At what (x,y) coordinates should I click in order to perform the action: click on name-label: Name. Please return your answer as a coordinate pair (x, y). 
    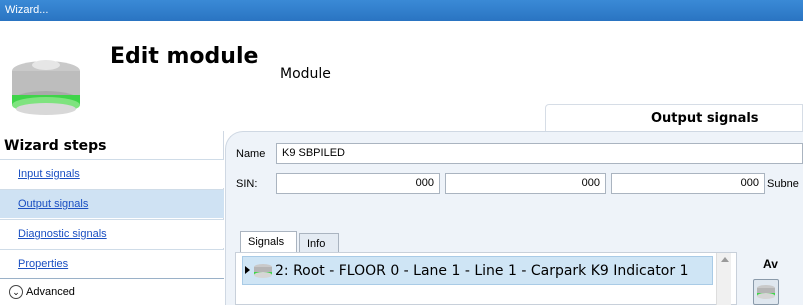
    Looking at the image, I should click on (251, 154).